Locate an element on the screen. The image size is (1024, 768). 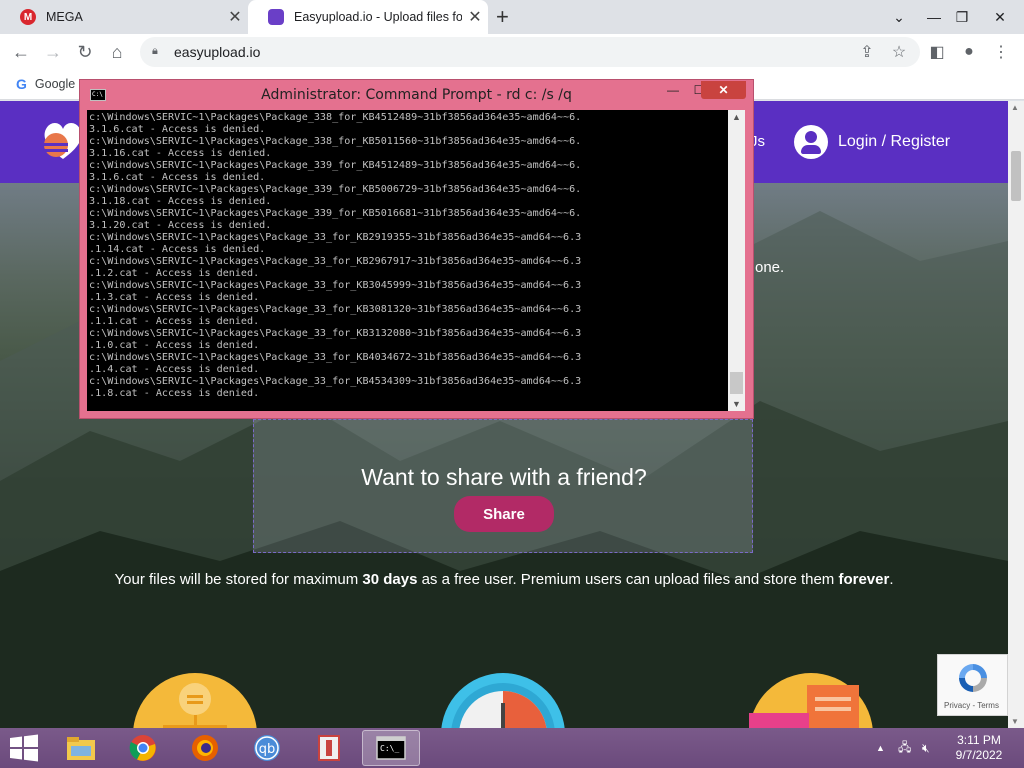
storage-suffix: . is located at coordinates (891, 579).